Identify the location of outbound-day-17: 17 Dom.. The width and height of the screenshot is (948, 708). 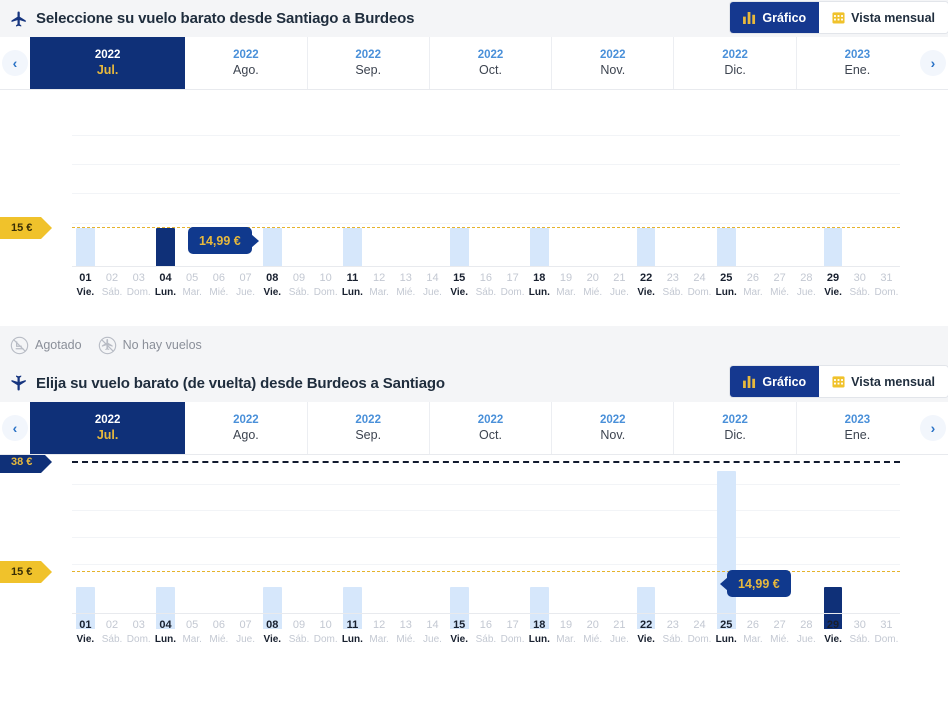
(512, 283).